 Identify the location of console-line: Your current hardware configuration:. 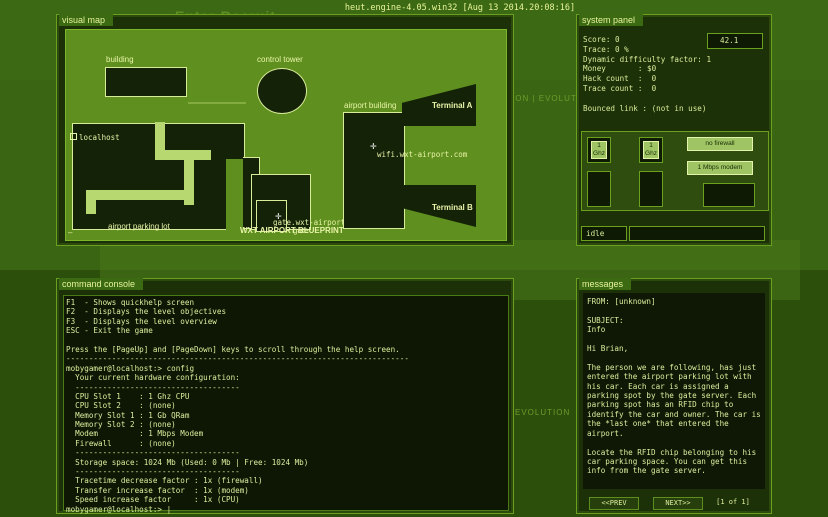
(153, 378).